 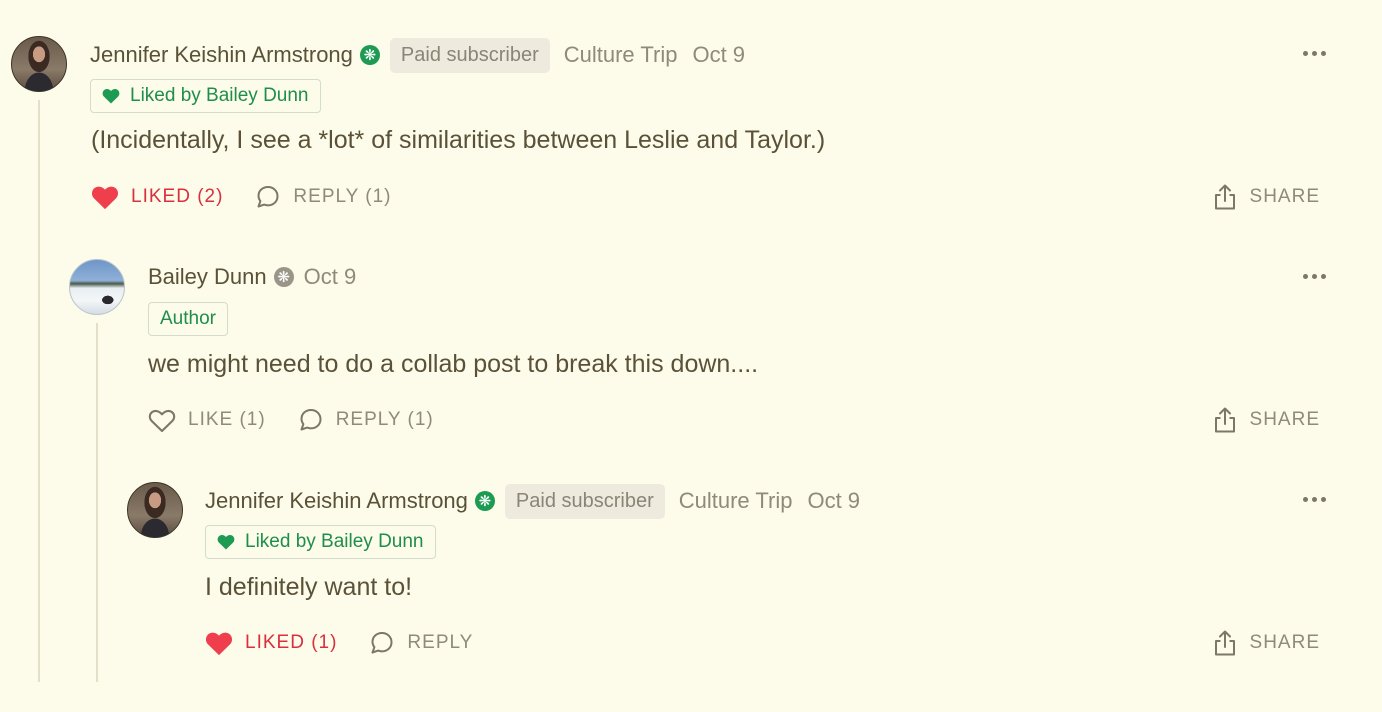 What do you see at coordinates (162, 420) in the screenshot?
I see `heart-outline-icon` at bounding box center [162, 420].